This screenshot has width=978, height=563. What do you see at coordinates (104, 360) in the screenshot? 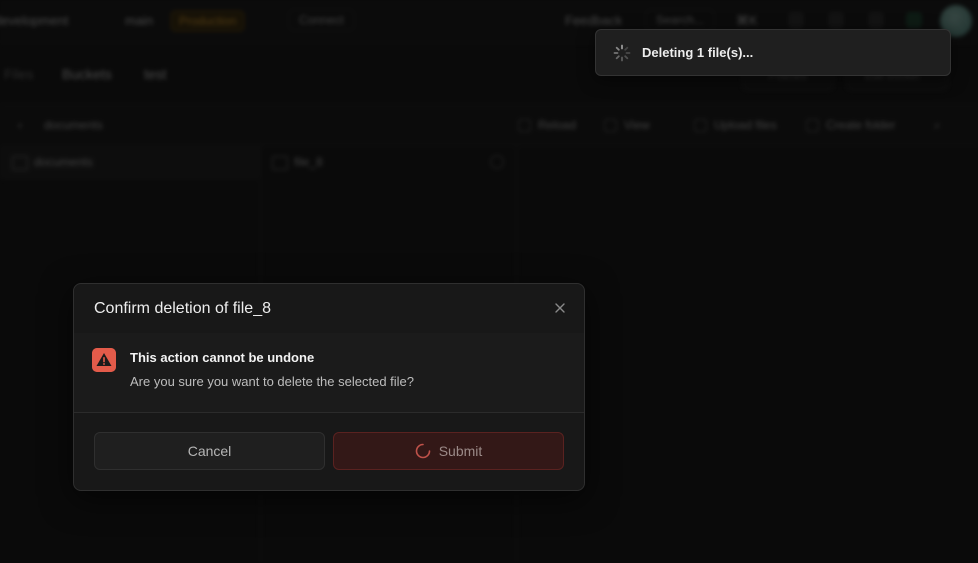
I see `warning-icon` at bounding box center [104, 360].